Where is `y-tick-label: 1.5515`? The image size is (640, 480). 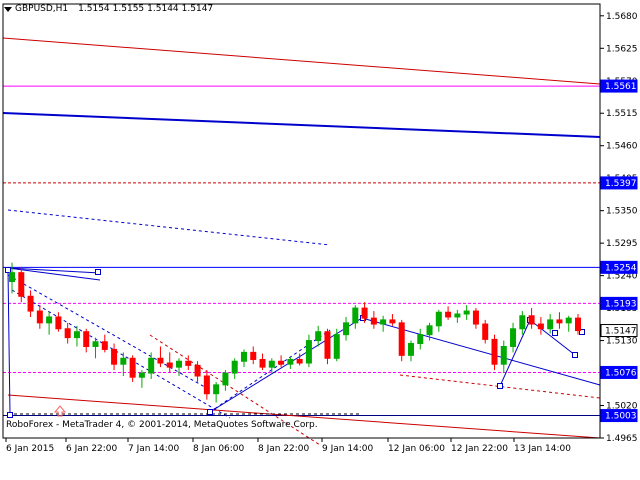 y-tick-label: 1.5515 is located at coordinates (622, 114).